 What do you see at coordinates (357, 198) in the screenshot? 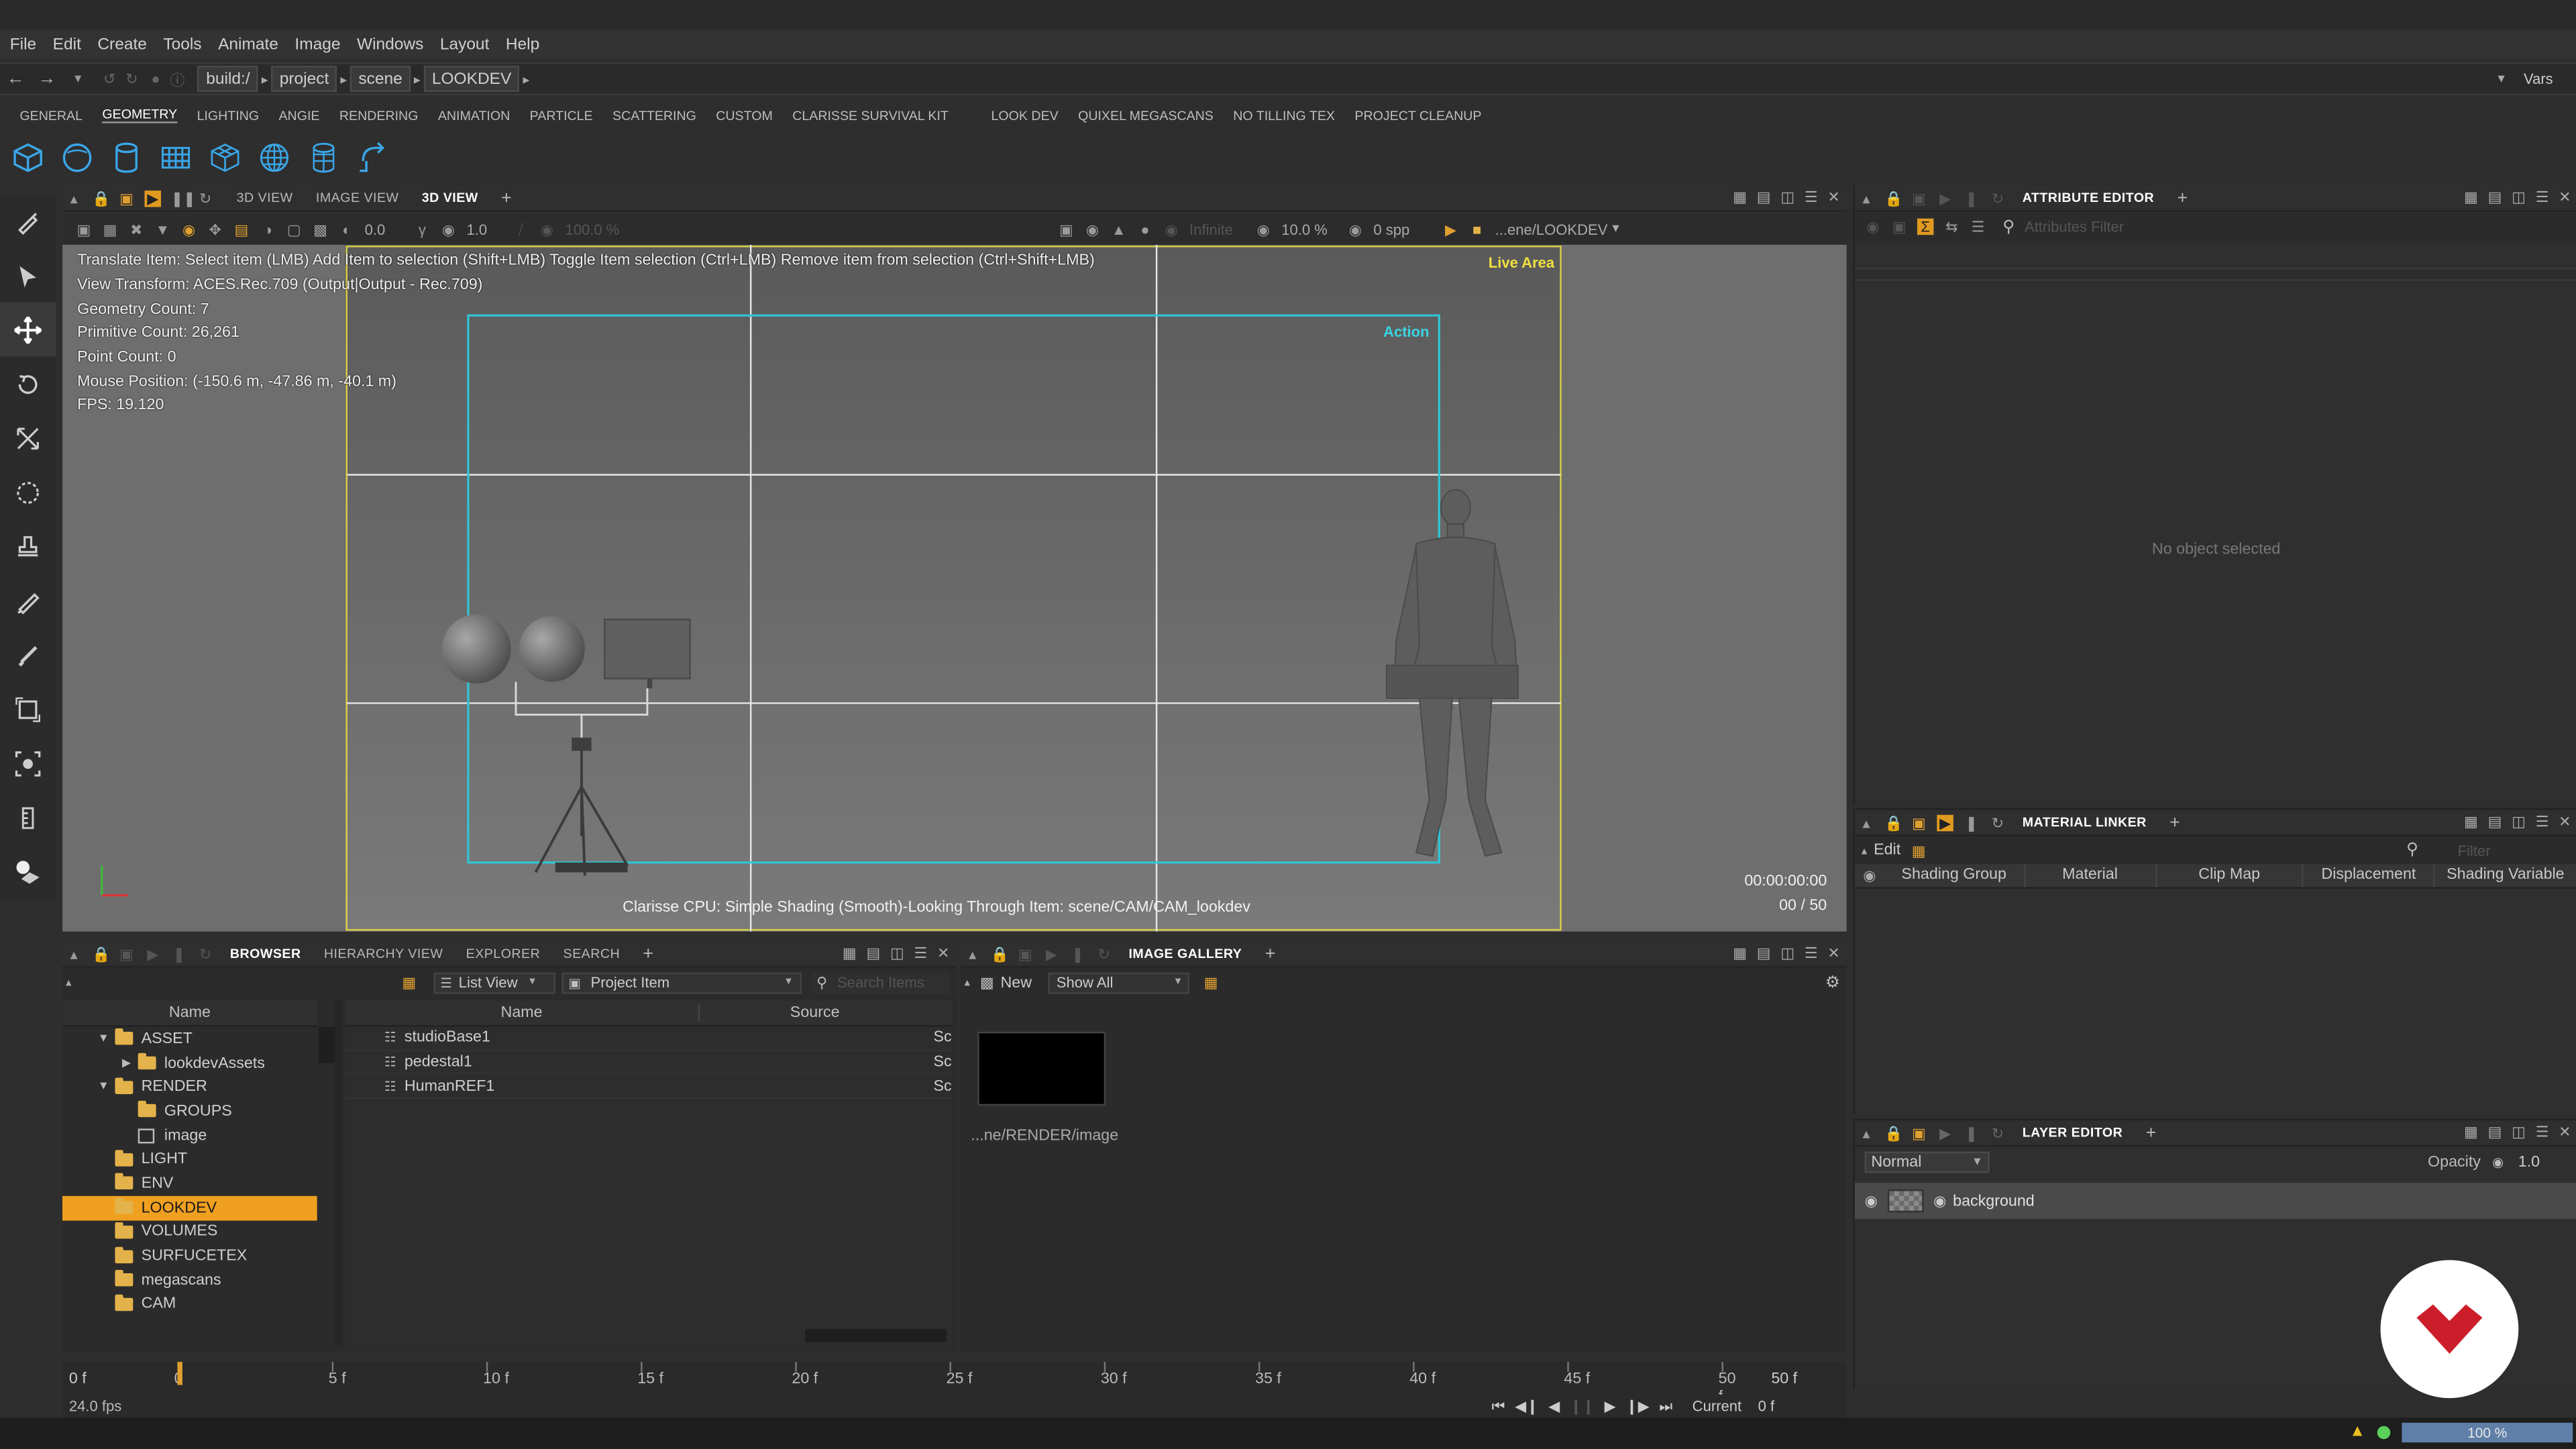
I see `tab-image-view: IMAGE VIEW` at bounding box center [357, 198].